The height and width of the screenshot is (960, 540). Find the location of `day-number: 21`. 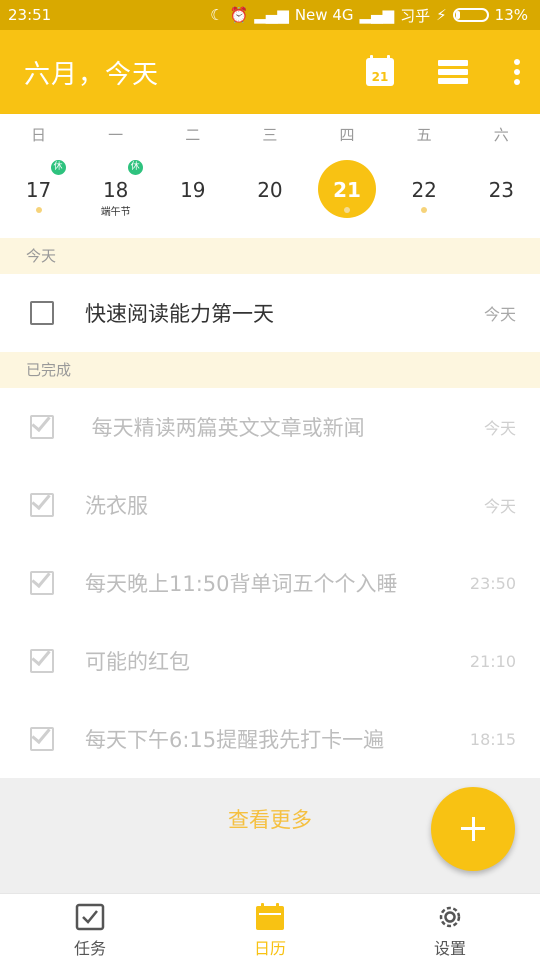

day-number: 21 is located at coordinates (347, 190).